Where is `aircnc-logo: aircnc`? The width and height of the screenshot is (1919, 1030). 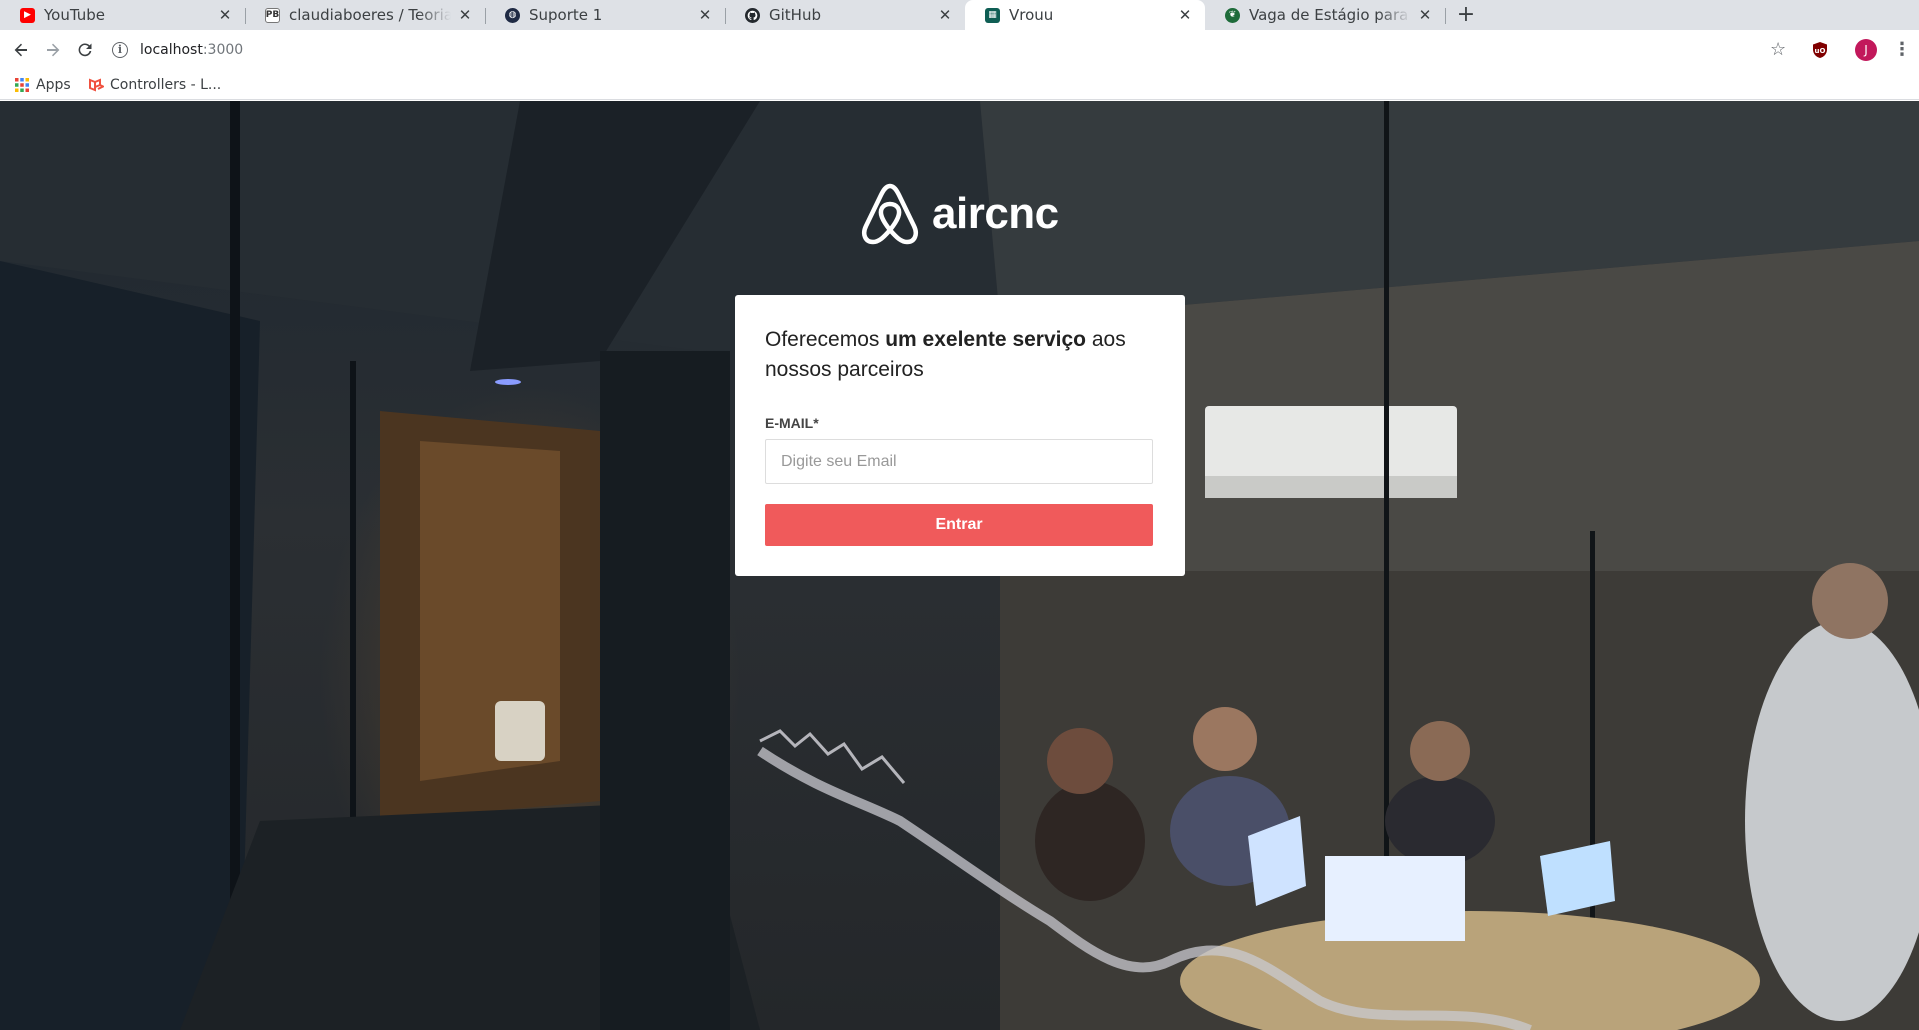 aircnc-logo: aircnc is located at coordinates (959, 214).